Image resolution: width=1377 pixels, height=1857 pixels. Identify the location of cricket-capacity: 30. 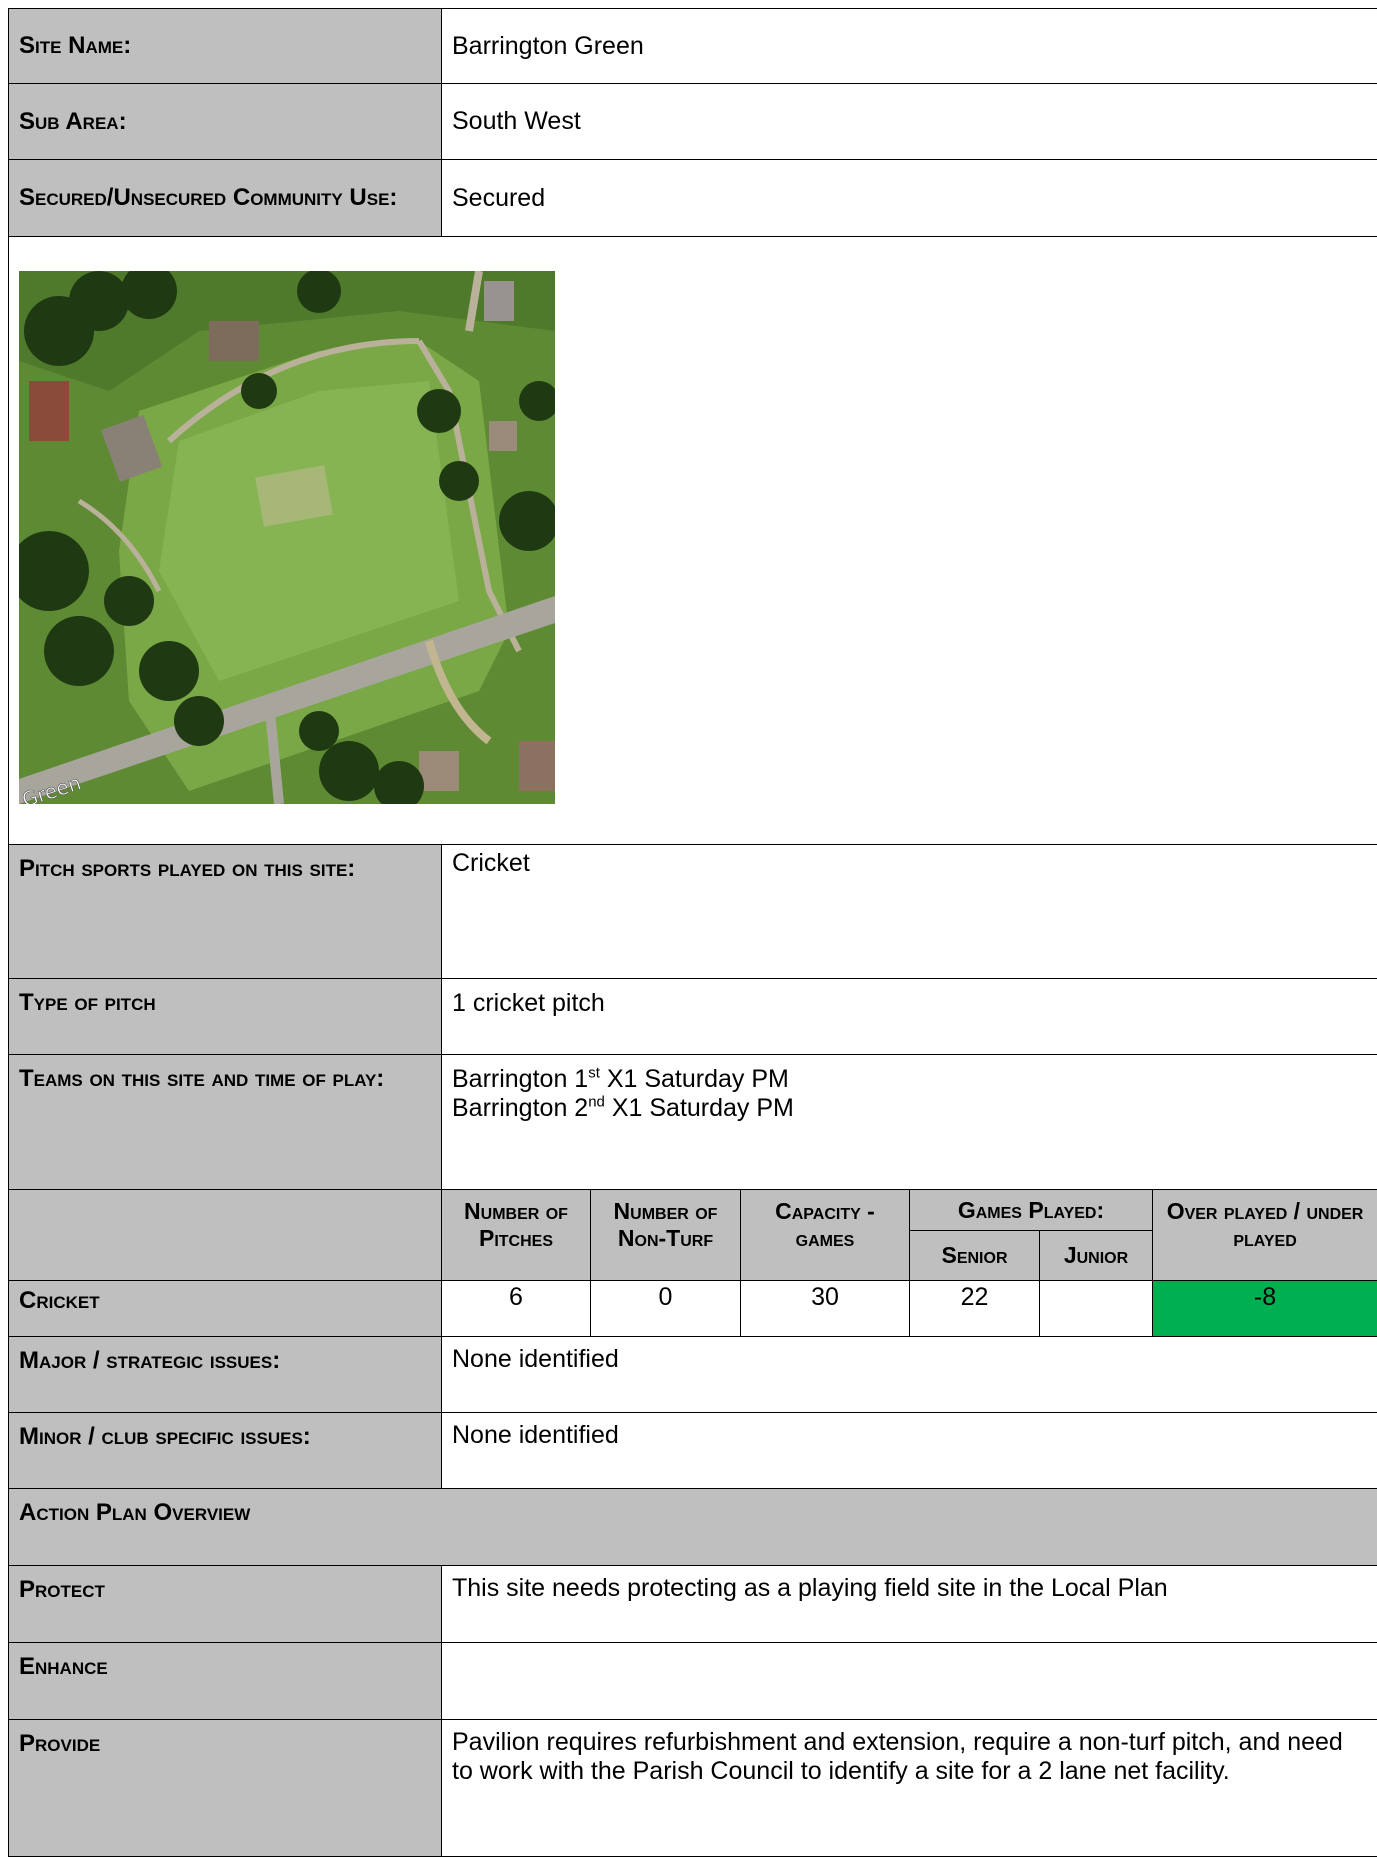
(825, 1309).